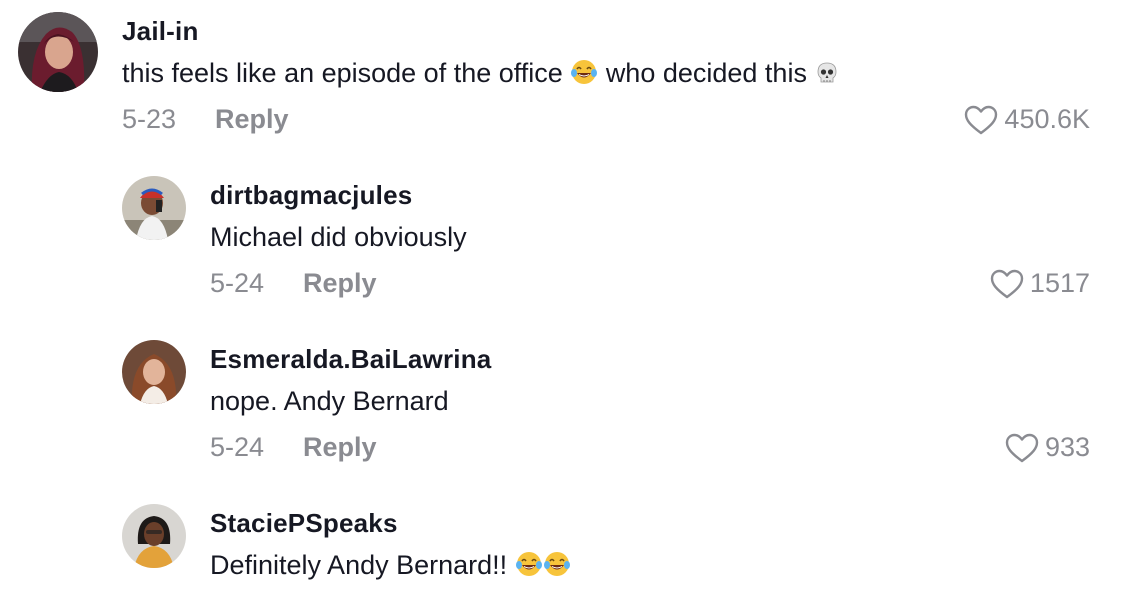  Describe the element at coordinates (149, 119) in the screenshot. I see `comment-date: 5-23` at that location.